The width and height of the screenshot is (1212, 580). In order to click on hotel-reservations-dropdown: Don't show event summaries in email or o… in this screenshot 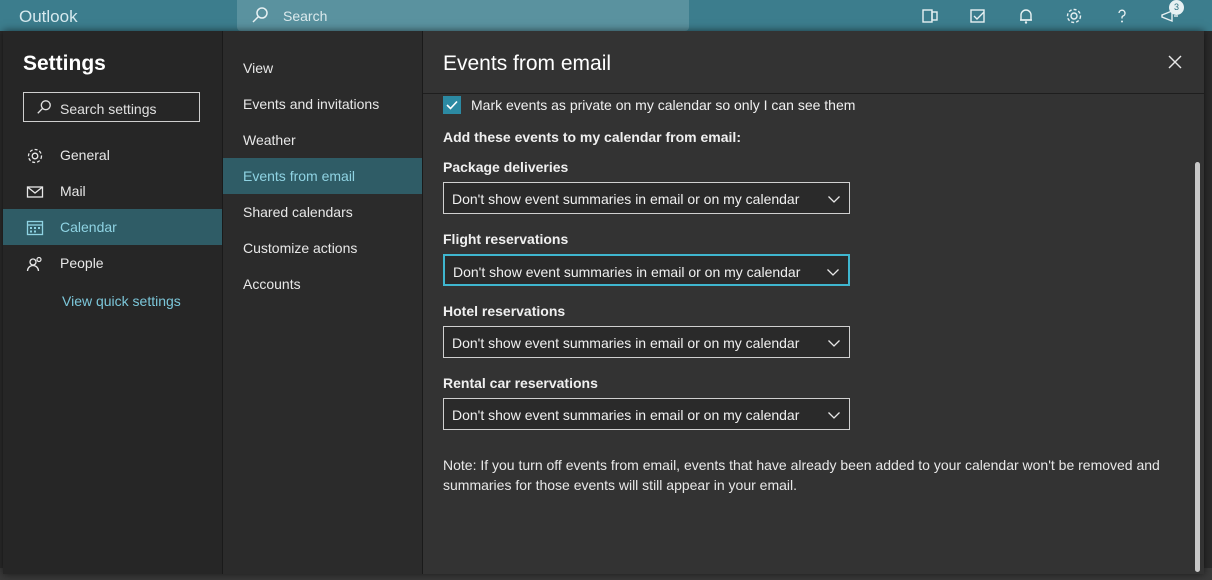, I will do `click(646, 342)`.